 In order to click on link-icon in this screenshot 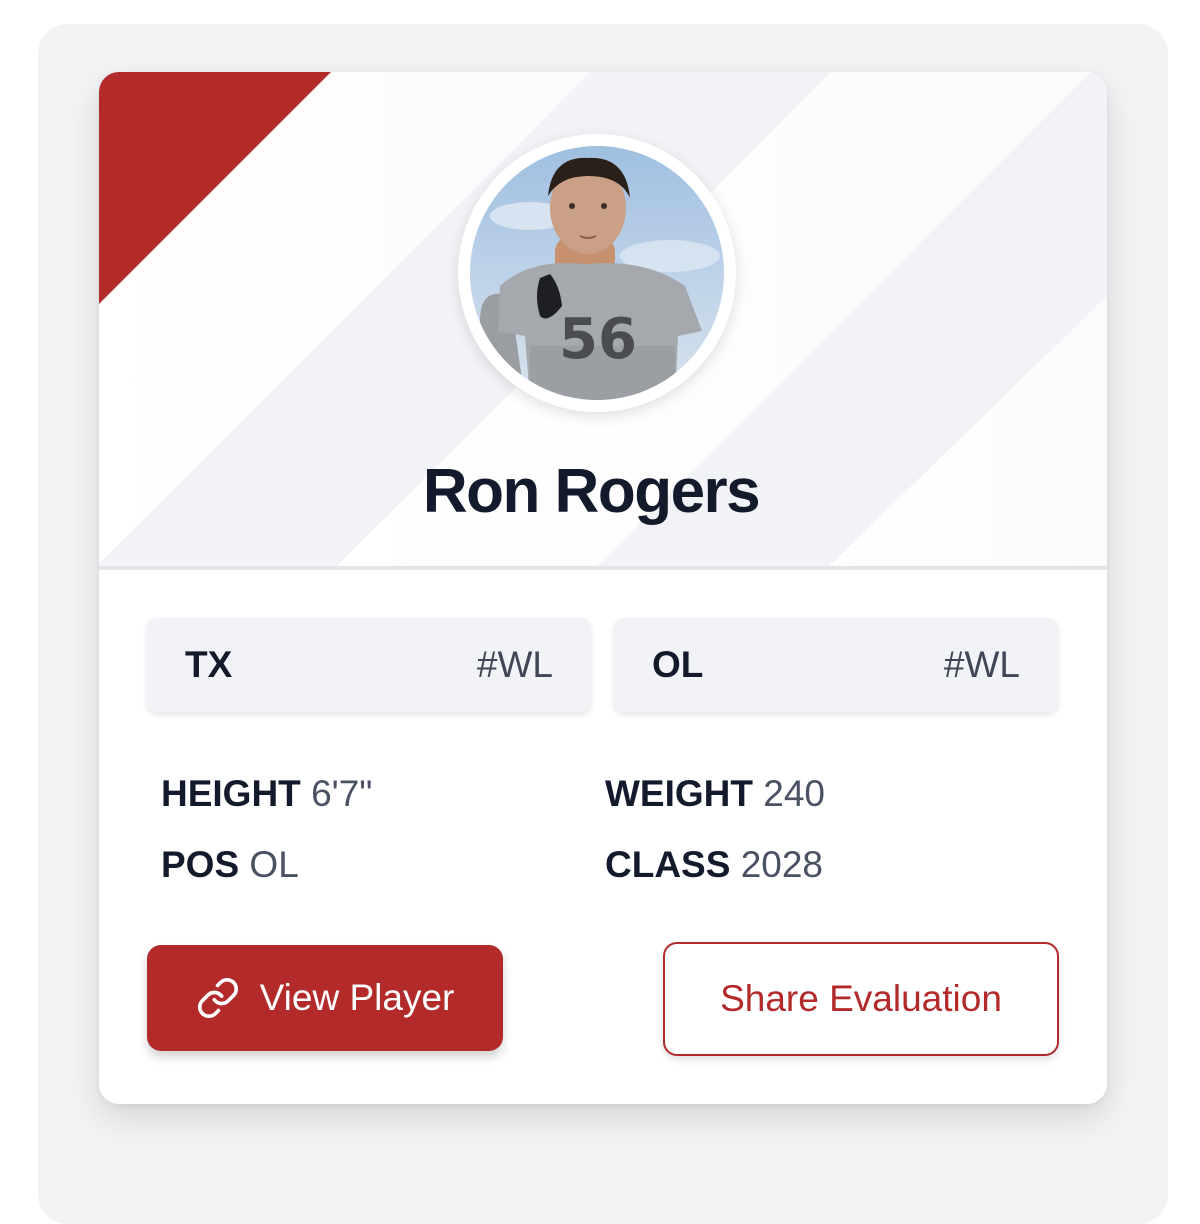, I will do `click(217, 998)`.